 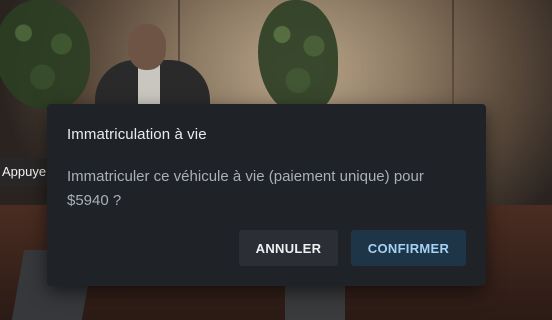 I want to click on plant-left, so click(x=45, y=55).